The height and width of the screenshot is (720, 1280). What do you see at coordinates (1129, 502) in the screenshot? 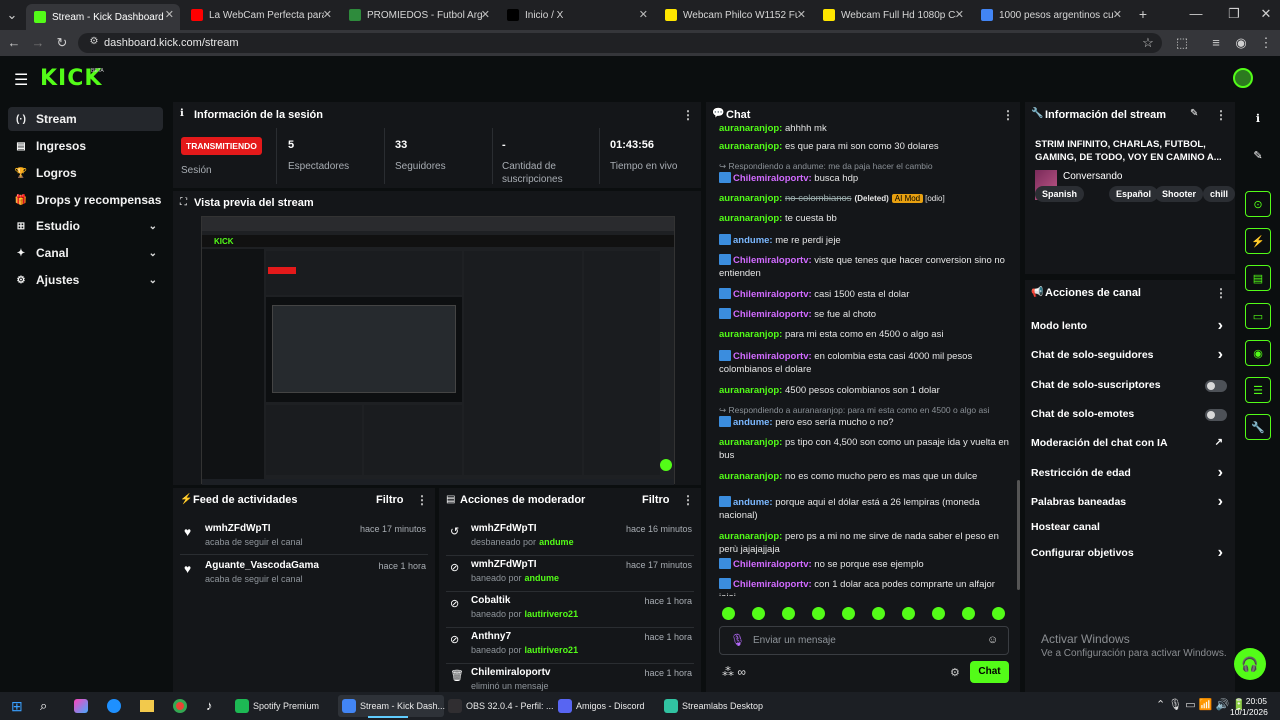
I see `channel-action-palabras-baneadas: Palabras baneadas ›` at bounding box center [1129, 502].